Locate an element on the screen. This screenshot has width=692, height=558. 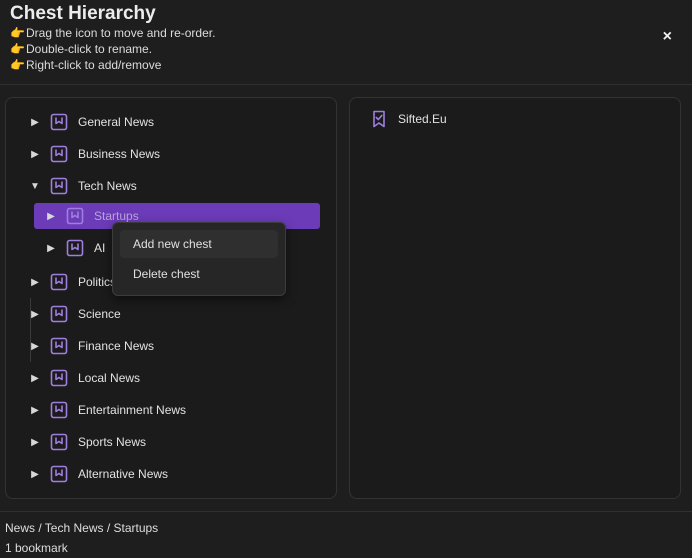
tree-item-business-news: ▶ Business News is located at coordinates (94, 154).